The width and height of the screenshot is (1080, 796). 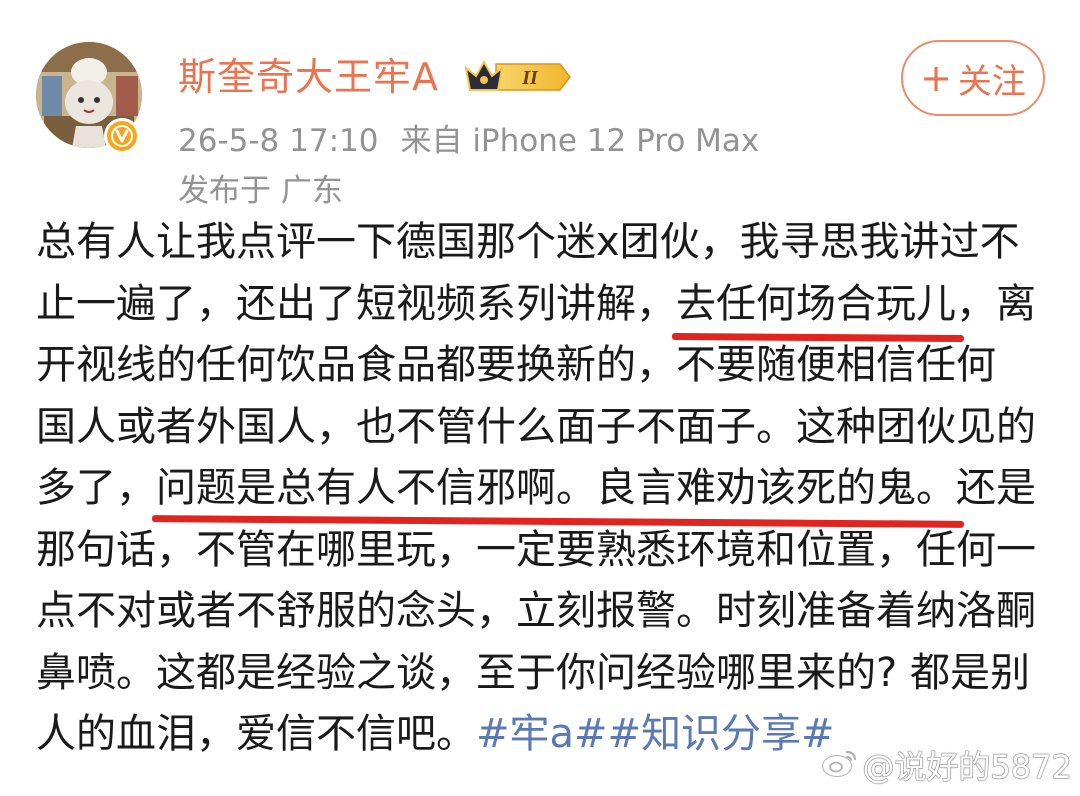 I want to click on watermark: @说好的5872, so click(x=947, y=766).